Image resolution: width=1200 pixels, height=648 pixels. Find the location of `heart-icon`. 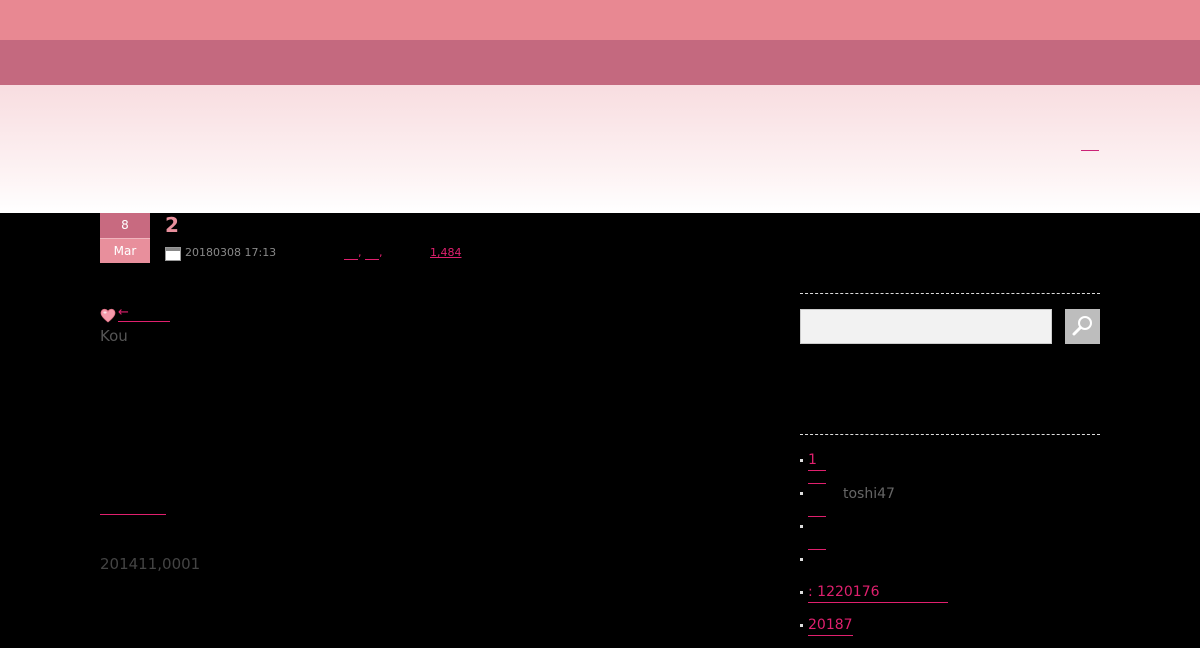

heart-icon is located at coordinates (108, 315).